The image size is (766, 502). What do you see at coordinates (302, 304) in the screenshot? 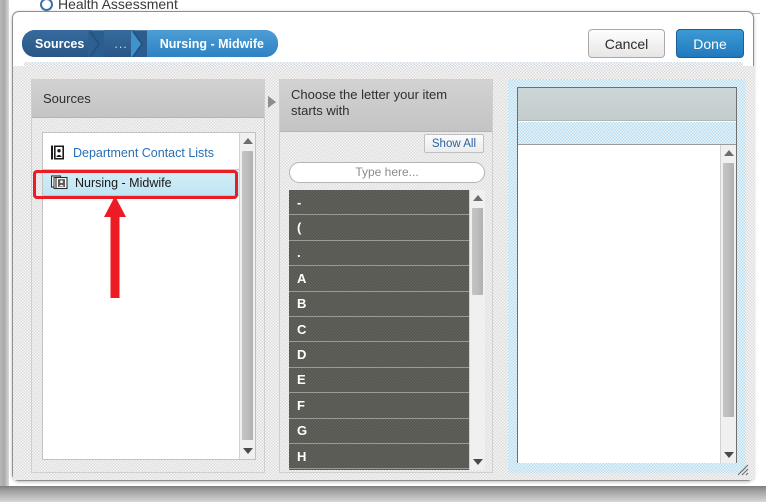
I see `letter-row-label: B` at bounding box center [302, 304].